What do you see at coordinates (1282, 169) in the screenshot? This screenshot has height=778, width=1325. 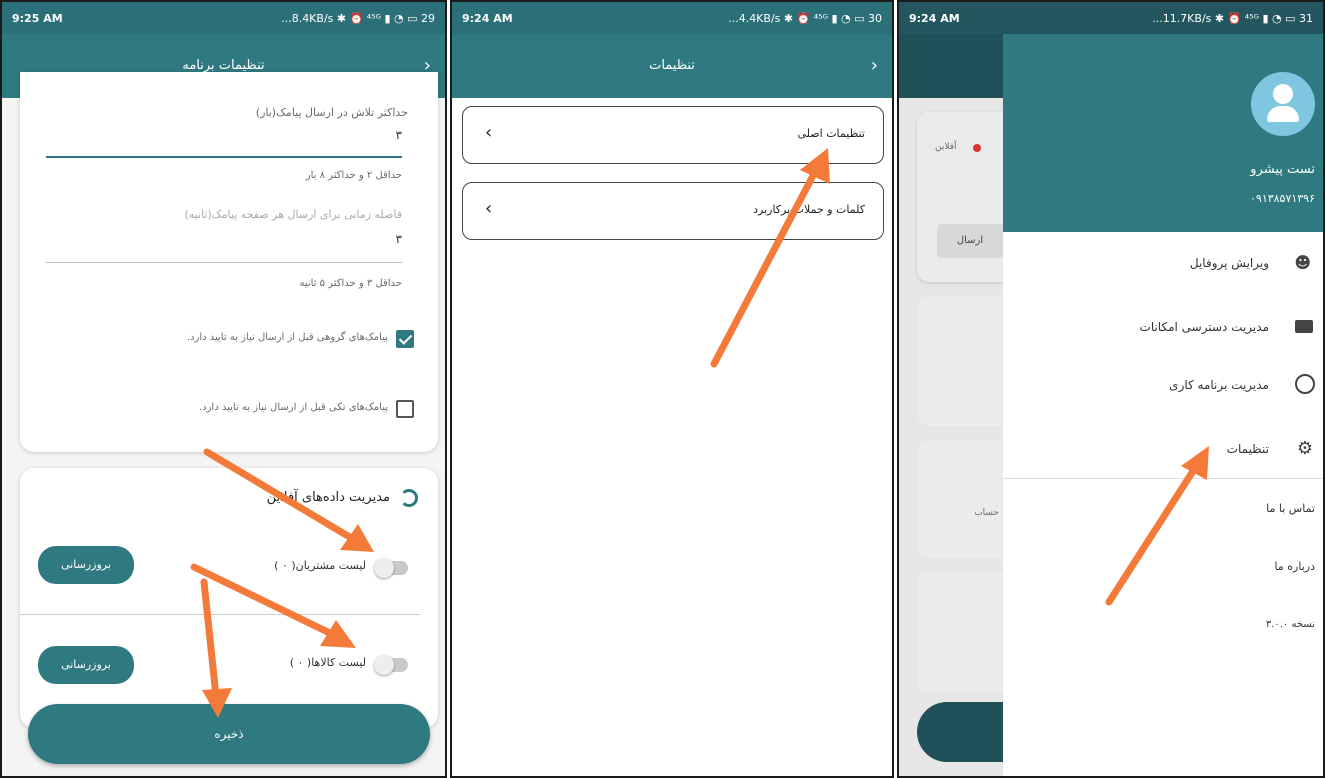 I see `user-name: تست پیشرو` at bounding box center [1282, 169].